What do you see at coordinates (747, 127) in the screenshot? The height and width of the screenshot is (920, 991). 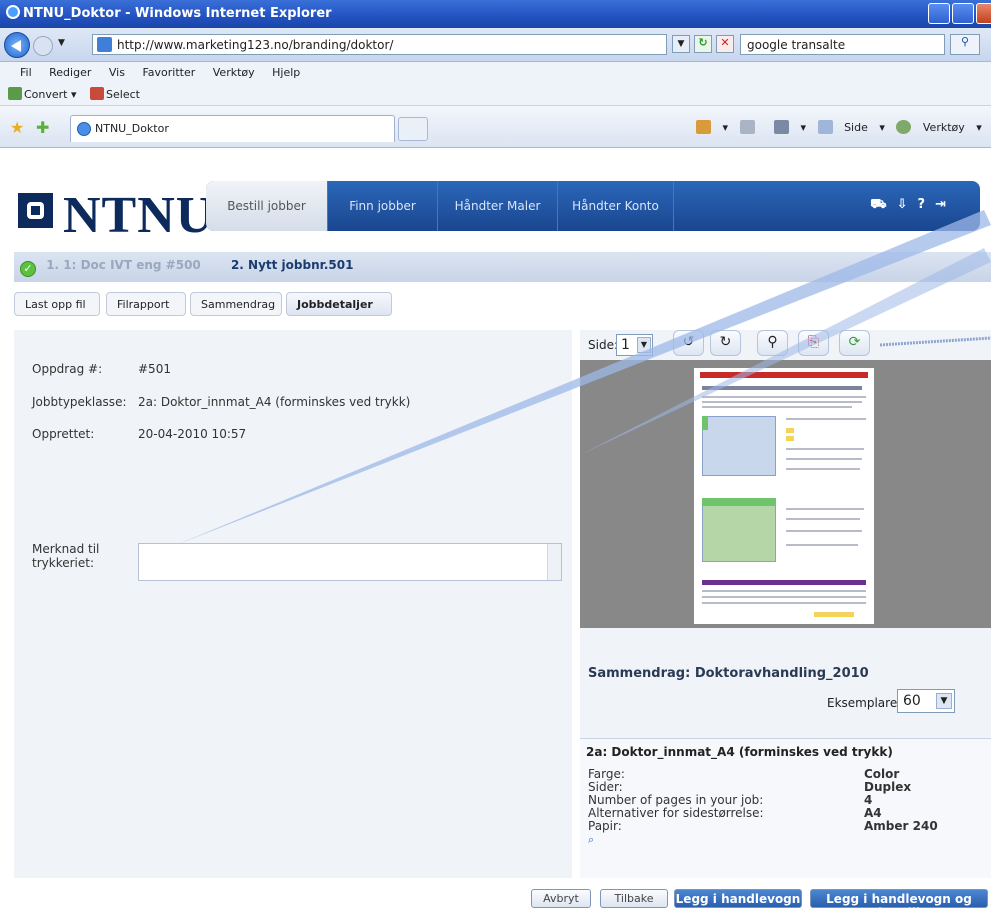 I see `feeds-icon` at bounding box center [747, 127].